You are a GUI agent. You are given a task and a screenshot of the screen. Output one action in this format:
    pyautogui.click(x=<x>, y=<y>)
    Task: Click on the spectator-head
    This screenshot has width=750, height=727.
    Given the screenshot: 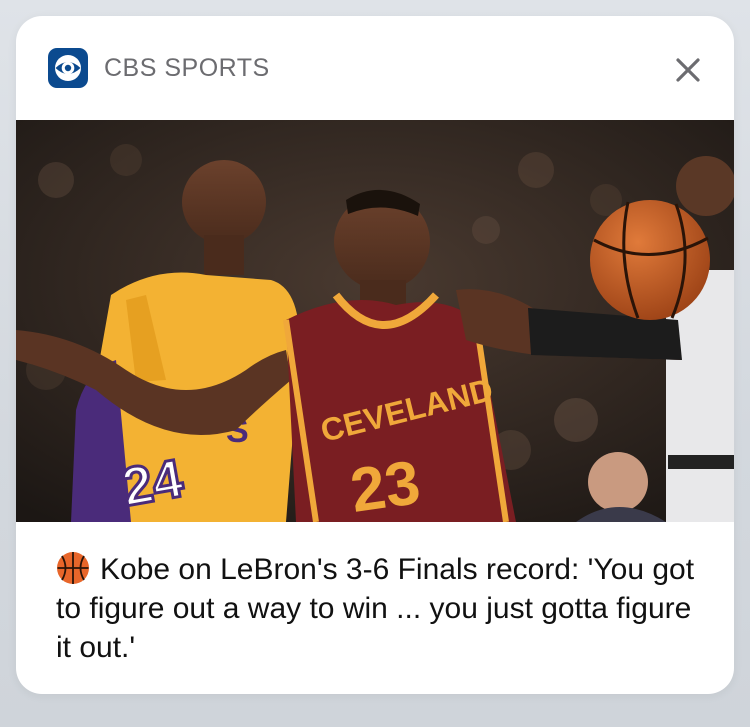 What is the action you would take?
    pyautogui.click(x=618, y=482)
    